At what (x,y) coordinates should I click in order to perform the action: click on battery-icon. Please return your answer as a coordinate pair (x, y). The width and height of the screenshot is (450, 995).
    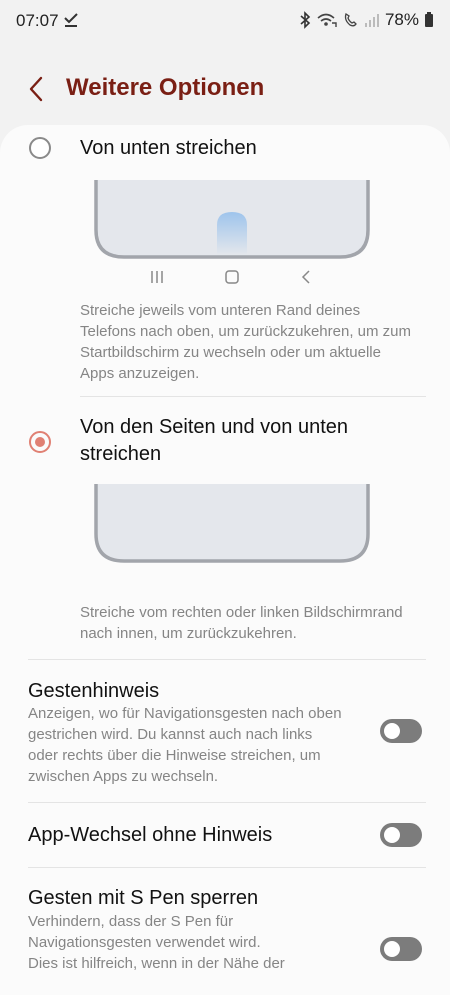
    Looking at the image, I should click on (429, 19).